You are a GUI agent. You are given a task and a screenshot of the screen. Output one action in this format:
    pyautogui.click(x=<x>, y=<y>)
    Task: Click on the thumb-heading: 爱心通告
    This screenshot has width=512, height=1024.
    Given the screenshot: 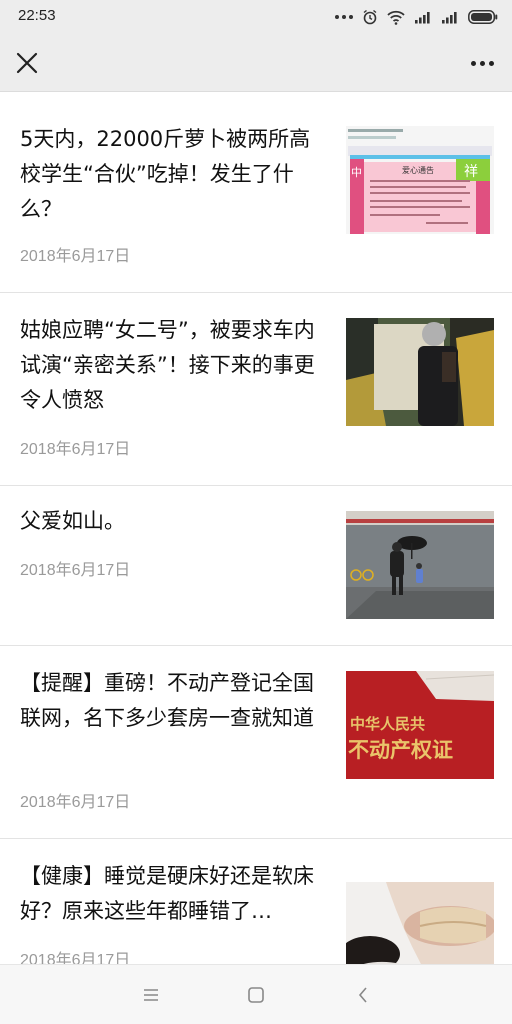 What is the action you would take?
    pyautogui.click(x=418, y=170)
    